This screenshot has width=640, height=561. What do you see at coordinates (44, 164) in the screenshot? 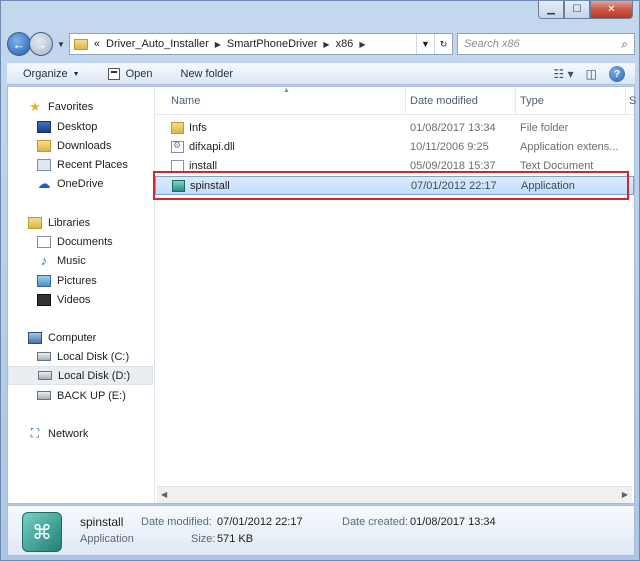
I see `recent-places-icon` at bounding box center [44, 164].